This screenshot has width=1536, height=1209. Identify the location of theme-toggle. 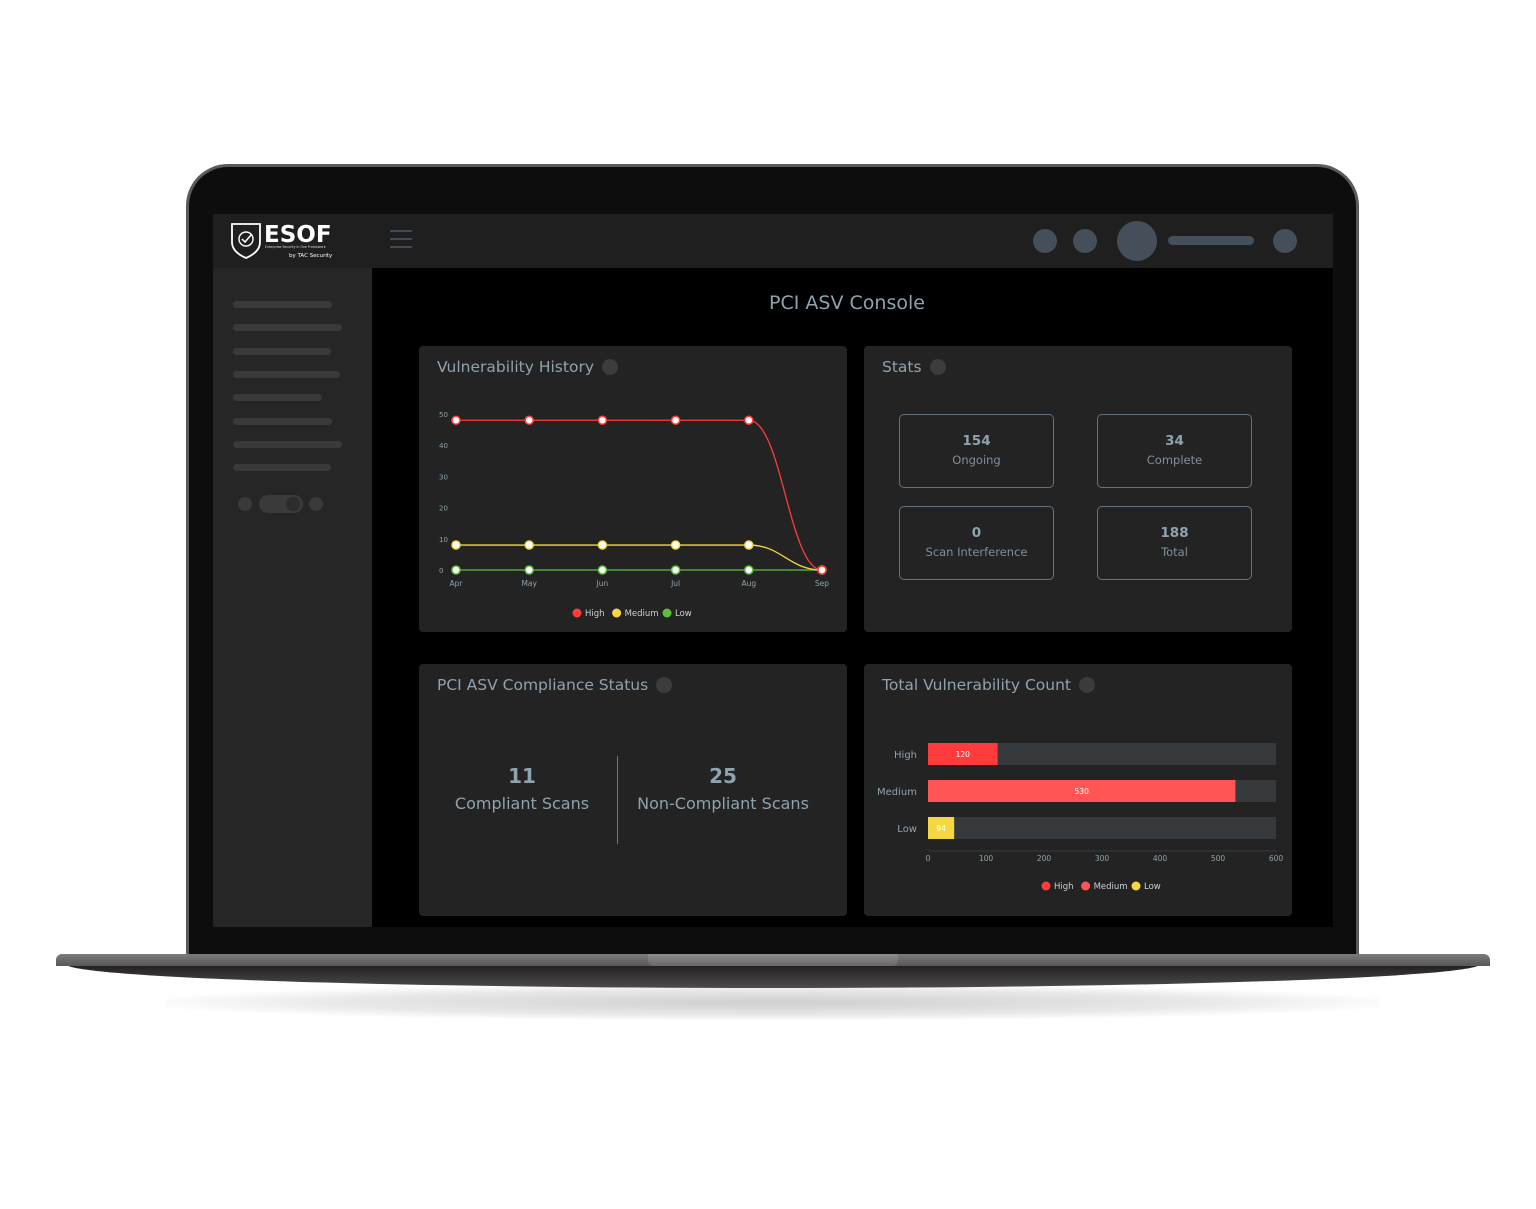
(283, 506).